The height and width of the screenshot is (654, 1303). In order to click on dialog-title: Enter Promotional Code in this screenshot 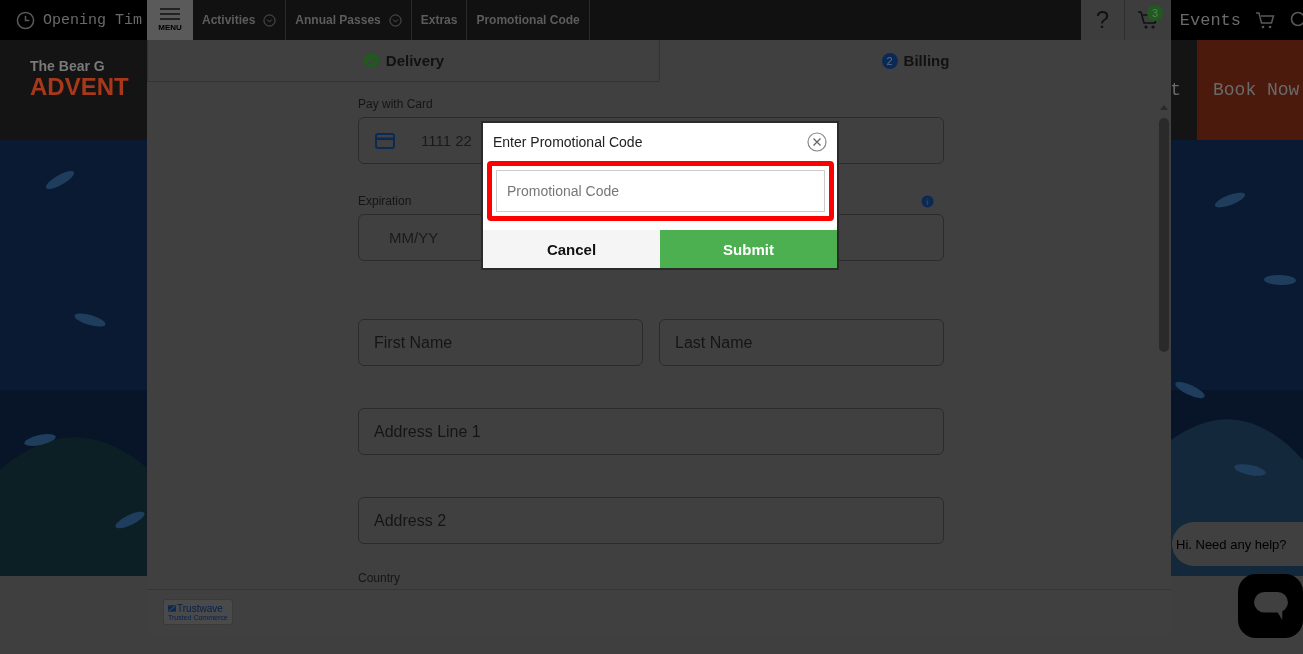, I will do `click(568, 142)`.